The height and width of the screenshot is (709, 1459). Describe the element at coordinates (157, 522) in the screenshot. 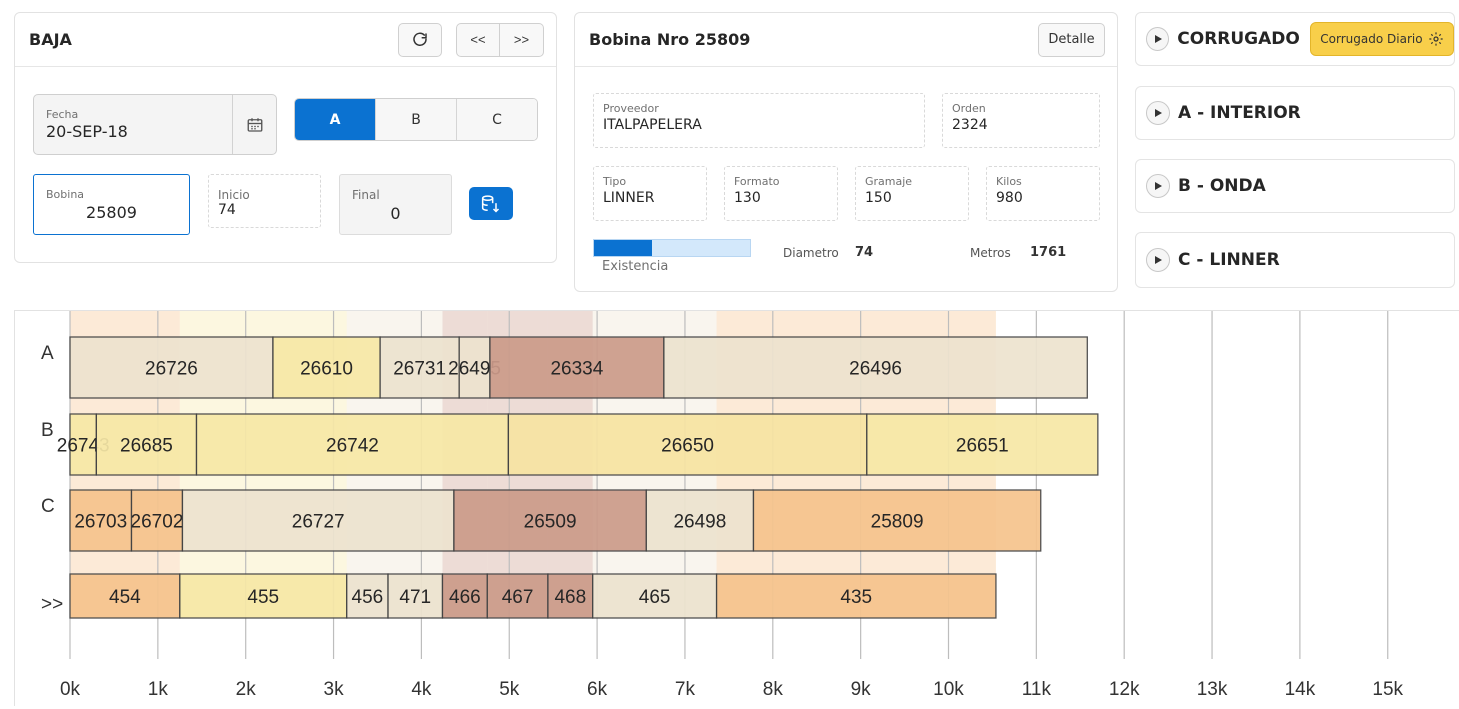

I see `bar-label-26702: 26702` at that location.